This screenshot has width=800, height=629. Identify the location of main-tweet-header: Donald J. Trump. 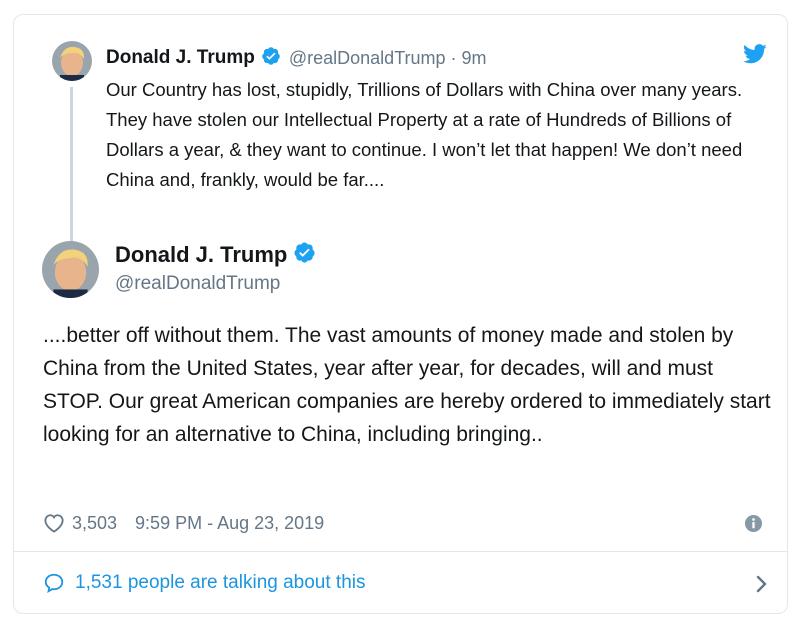
(215, 255).